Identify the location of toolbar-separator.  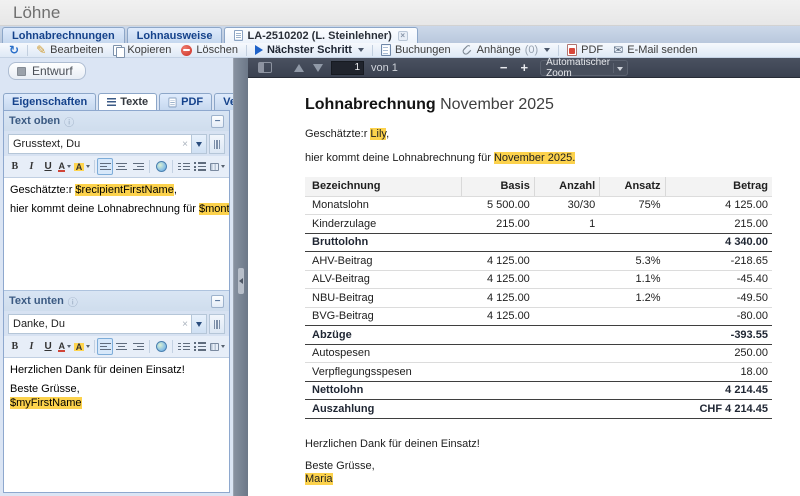
(28, 50).